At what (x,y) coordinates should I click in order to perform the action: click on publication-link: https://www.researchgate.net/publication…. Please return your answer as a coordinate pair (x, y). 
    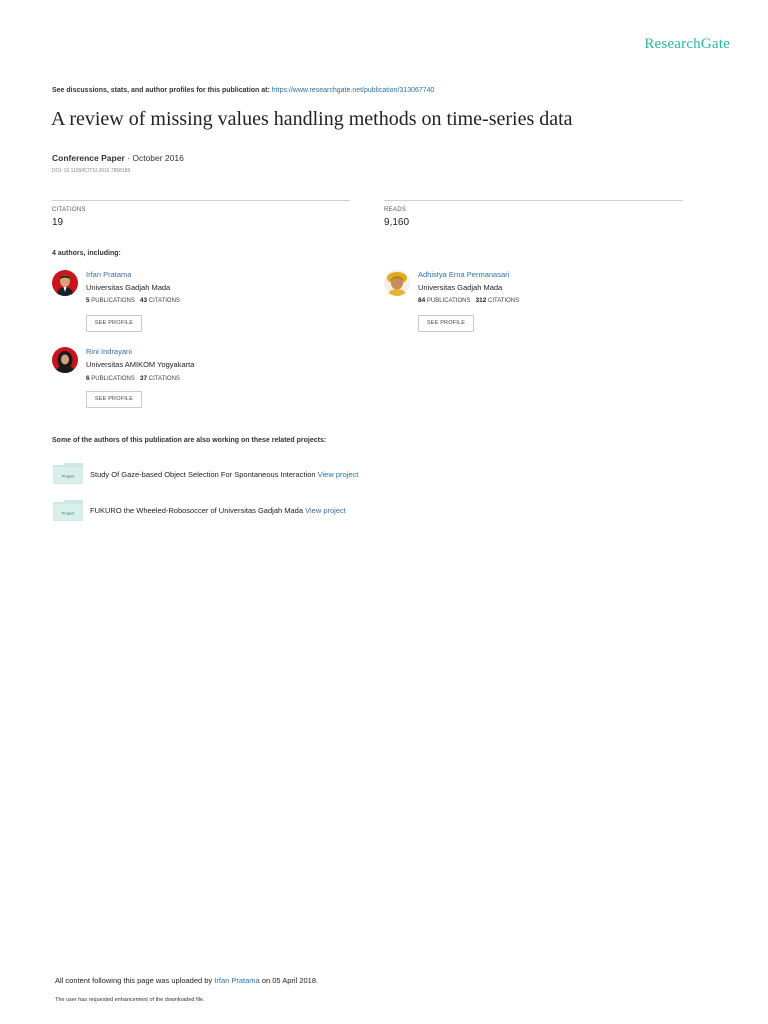
    Looking at the image, I should click on (353, 90).